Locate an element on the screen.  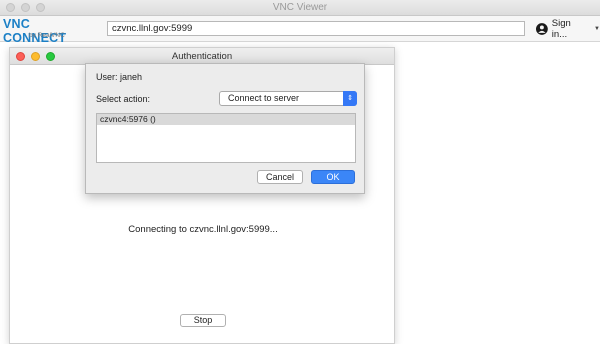
logo-subtext: by RealVNC is located at coordinates (47, 35).